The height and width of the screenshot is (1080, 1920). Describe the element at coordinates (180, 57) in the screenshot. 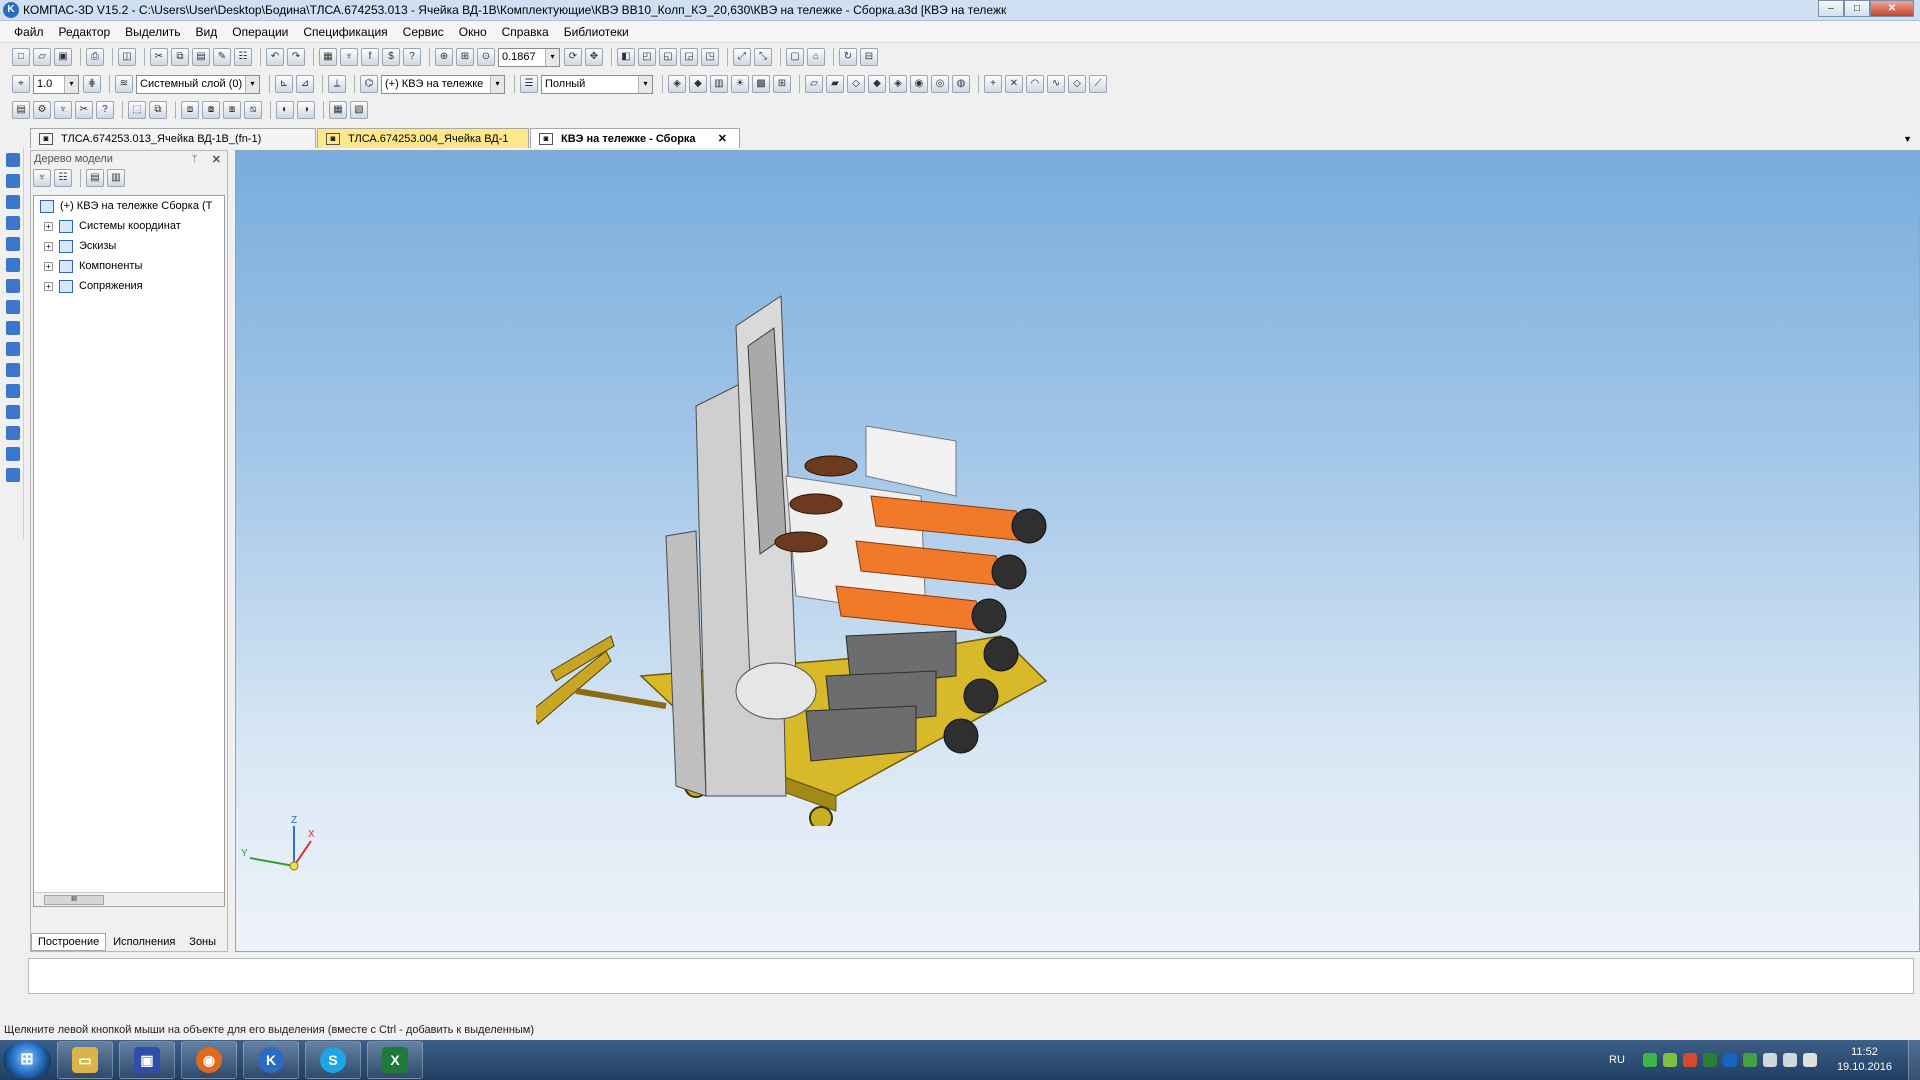

I see `copy-icon: ⧉` at that location.